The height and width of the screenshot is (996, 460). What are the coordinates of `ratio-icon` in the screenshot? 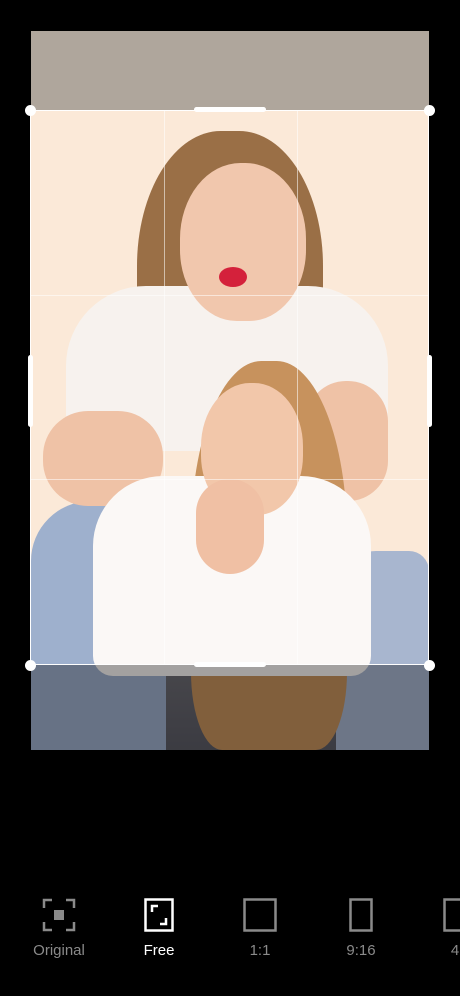 It's located at (451, 915).